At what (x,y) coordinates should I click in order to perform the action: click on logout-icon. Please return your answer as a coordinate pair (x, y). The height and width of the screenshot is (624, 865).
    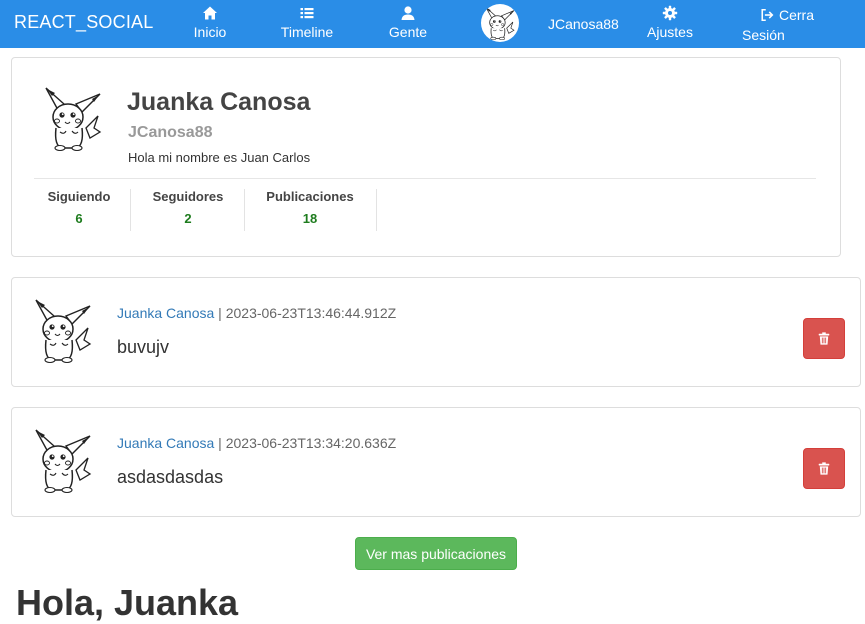
    Looking at the image, I should click on (767, 15).